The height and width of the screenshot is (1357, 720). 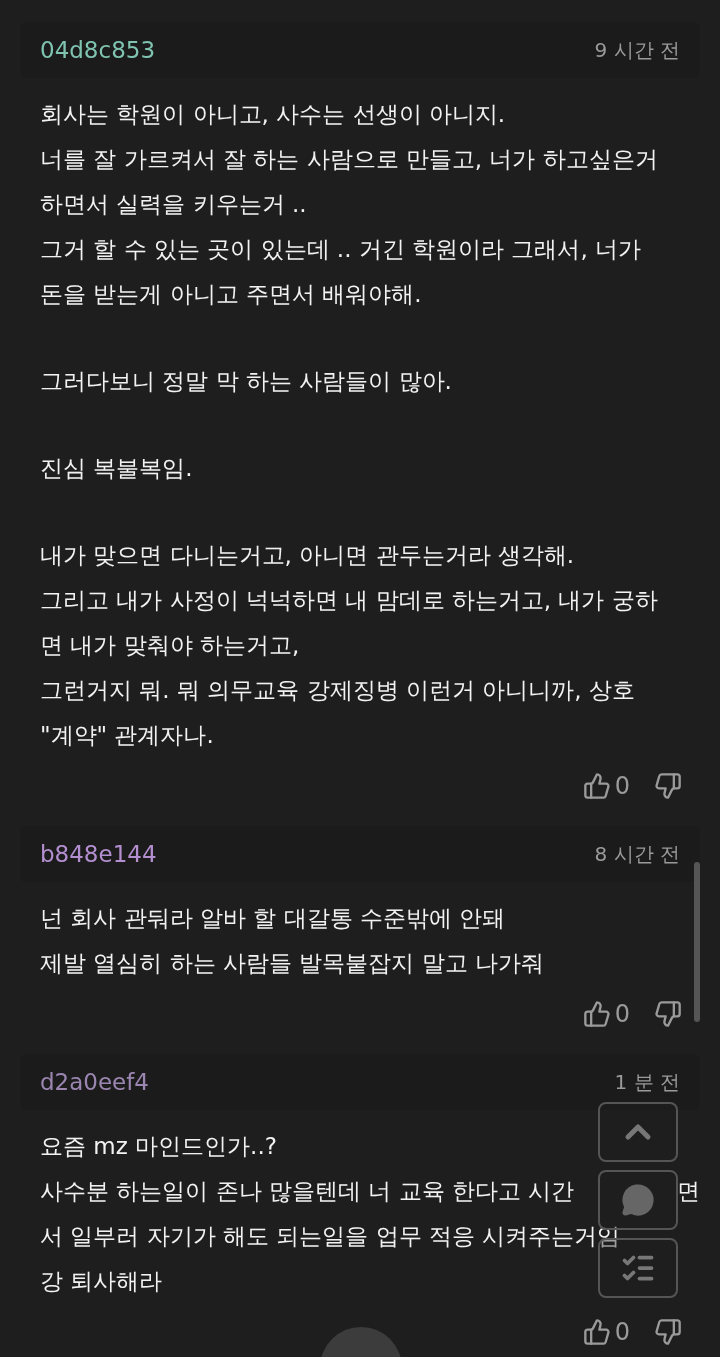 What do you see at coordinates (341, 249) in the screenshot?
I see `comment-text: 그거 할 수 있는 곳이 있는데 .. 거긴 학원이라 그래서, 너가` at bounding box center [341, 249].